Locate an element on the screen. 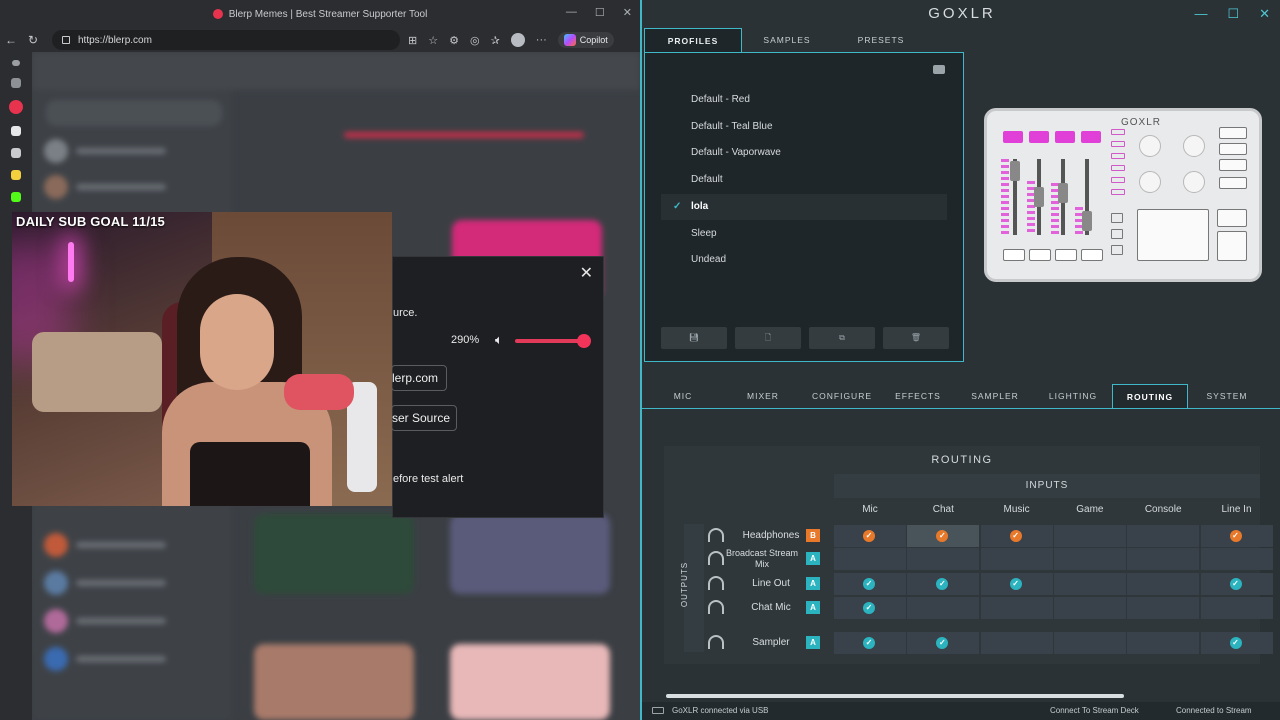  kick-icon is located at coordinates (16, 197).